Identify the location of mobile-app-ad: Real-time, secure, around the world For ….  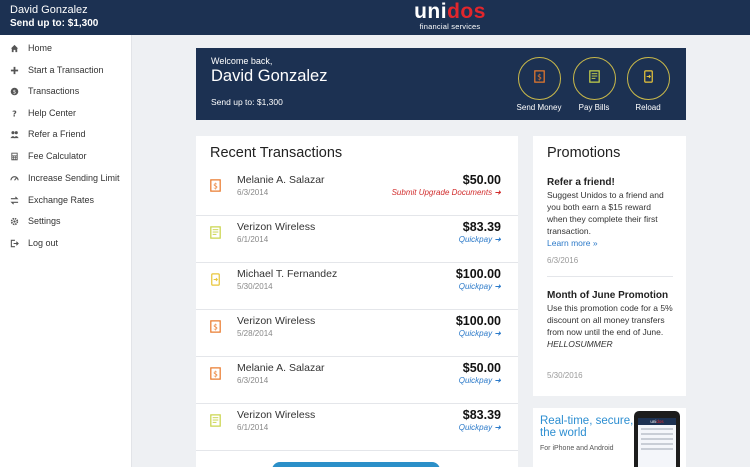
(609, 437).